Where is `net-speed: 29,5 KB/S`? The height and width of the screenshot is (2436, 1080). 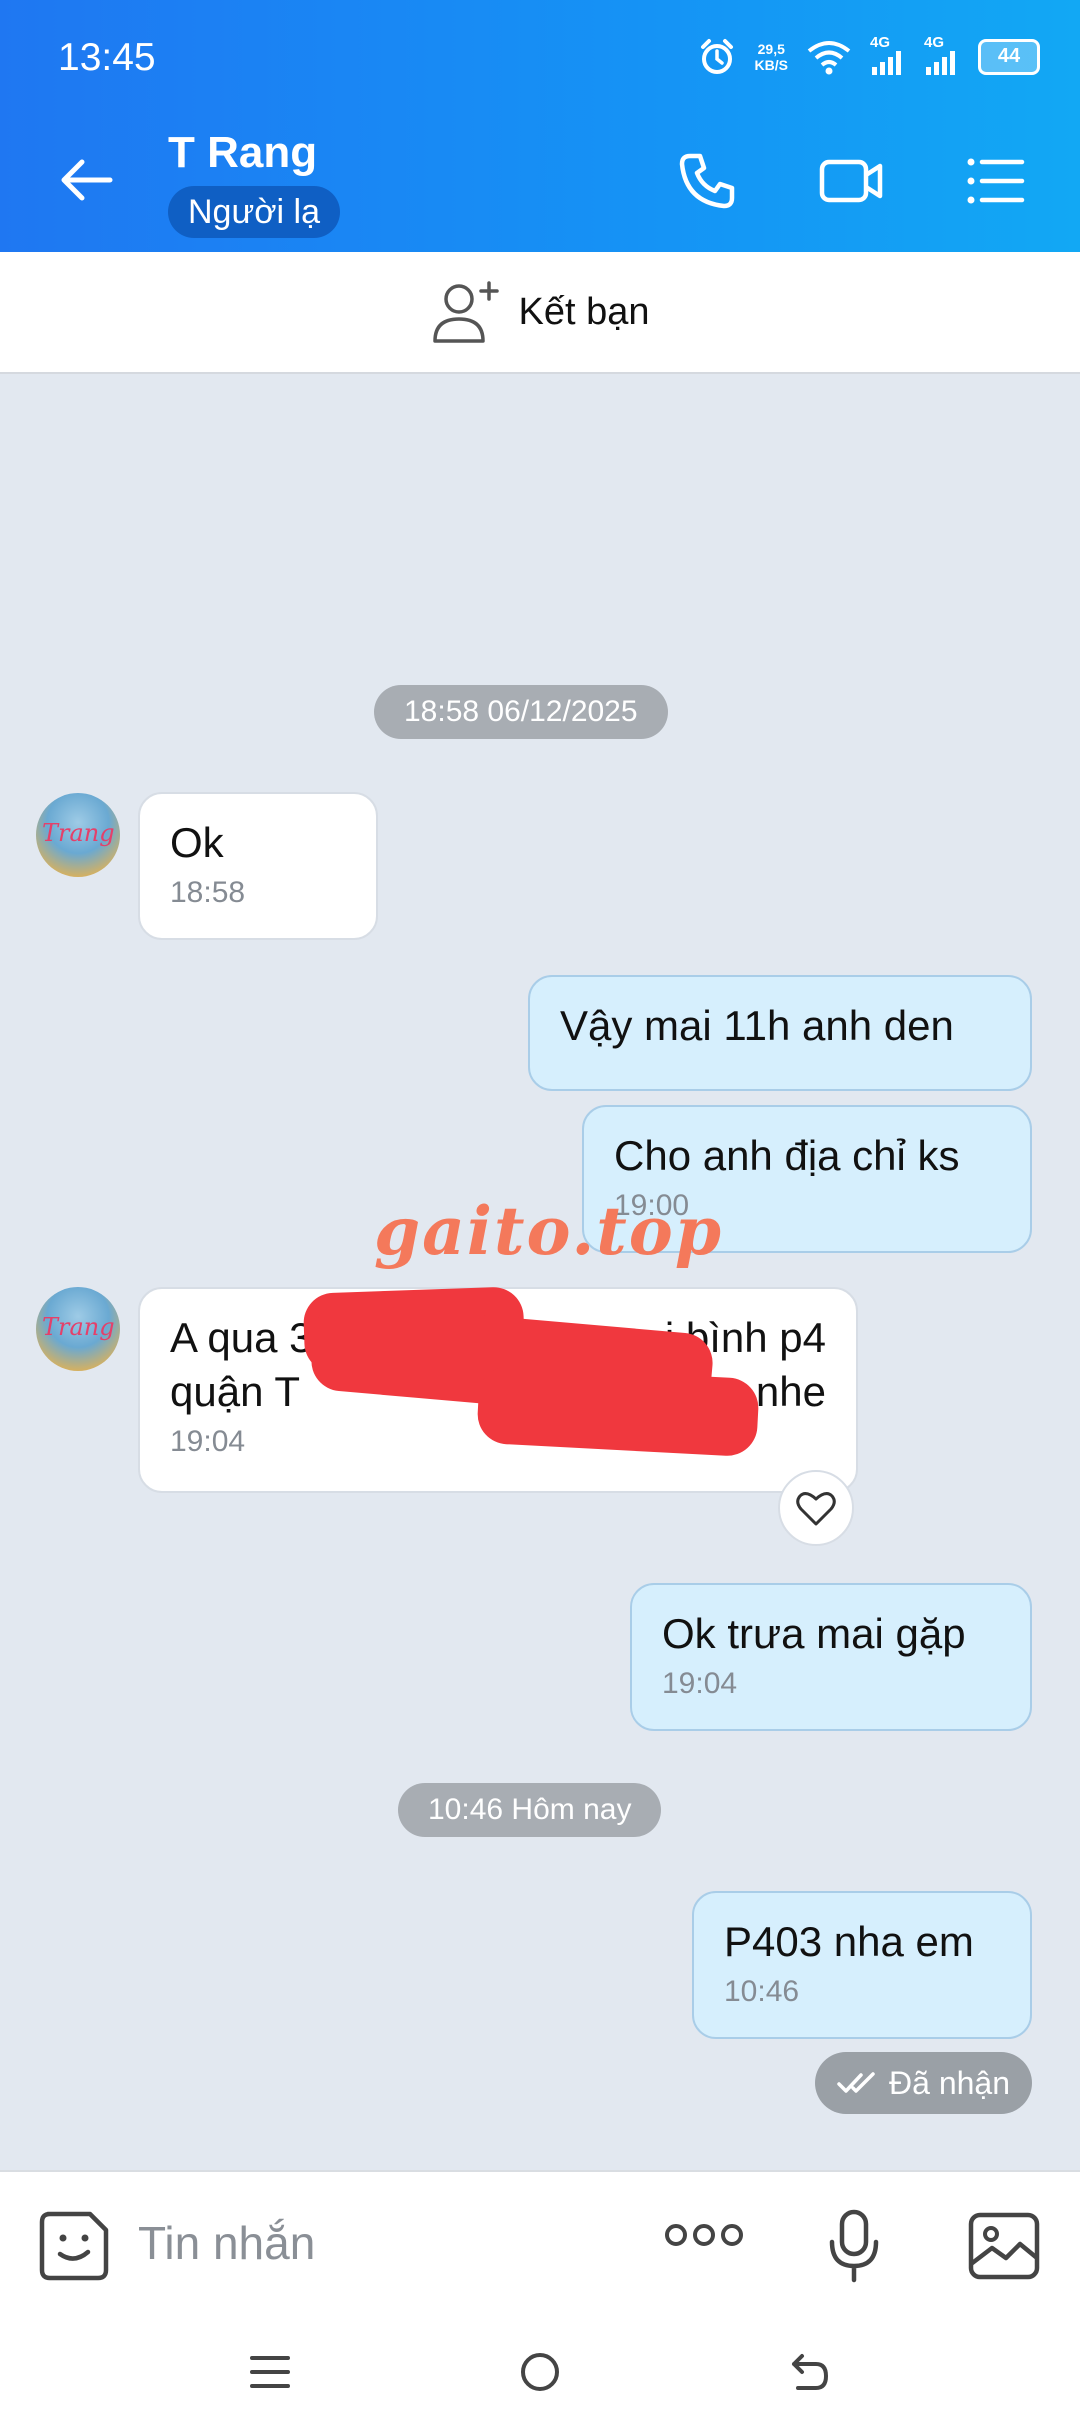 net-speed: 29,5 KB/S is located at coordinates (771, 57).